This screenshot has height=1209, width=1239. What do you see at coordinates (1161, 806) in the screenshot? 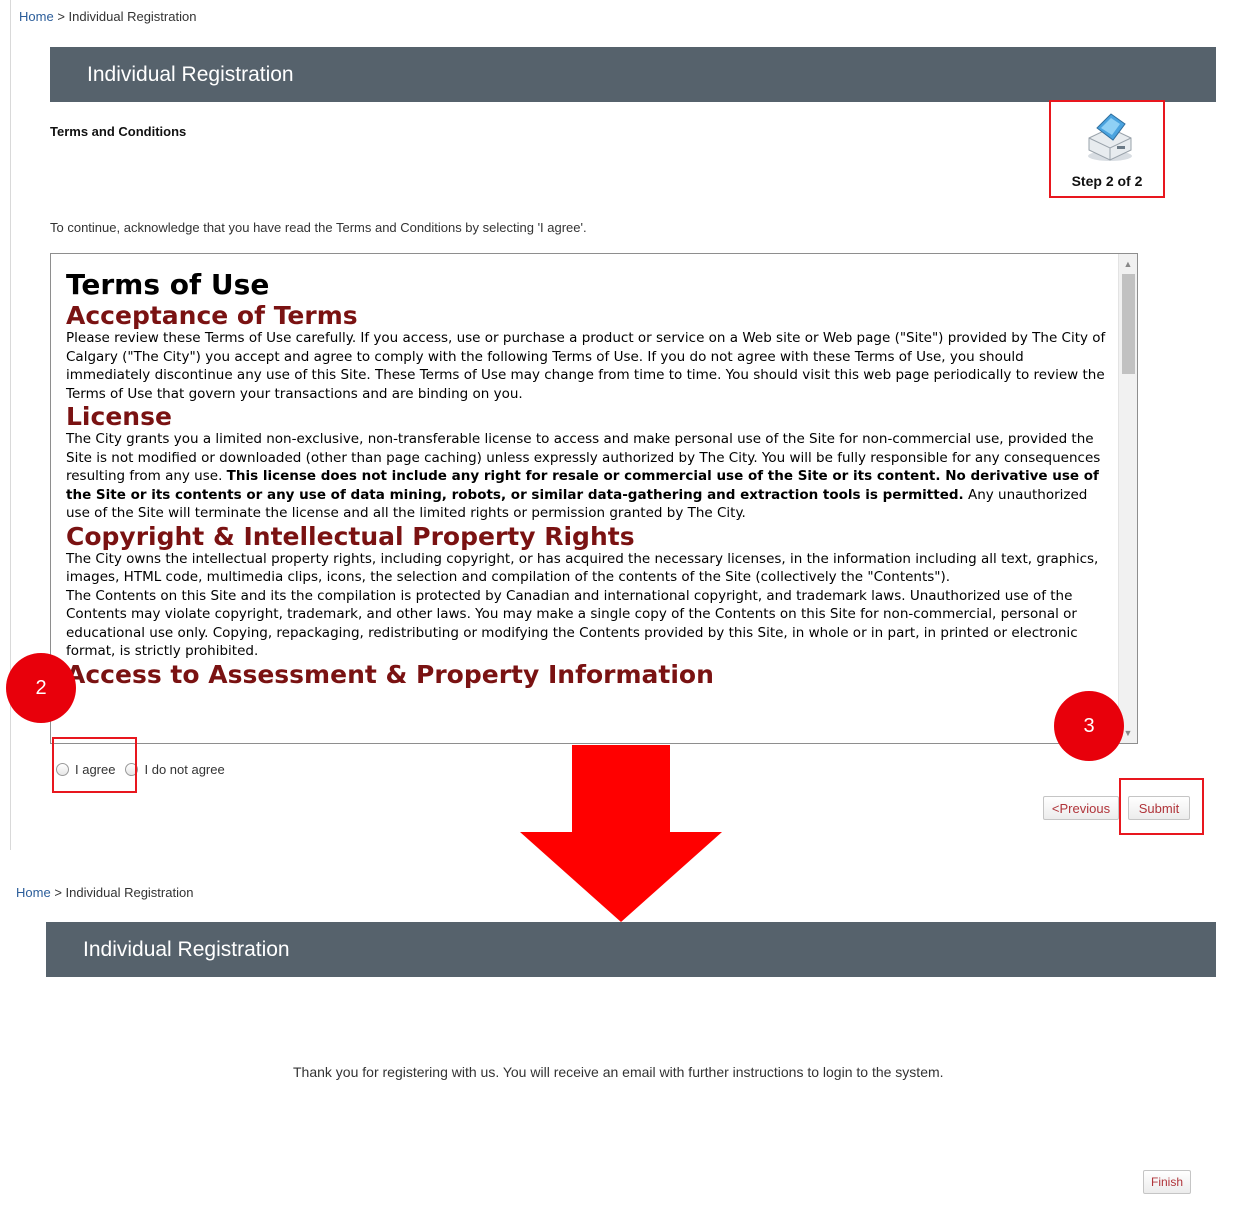
I see `submit-highlight-box` at bounding box center [1161, 806].